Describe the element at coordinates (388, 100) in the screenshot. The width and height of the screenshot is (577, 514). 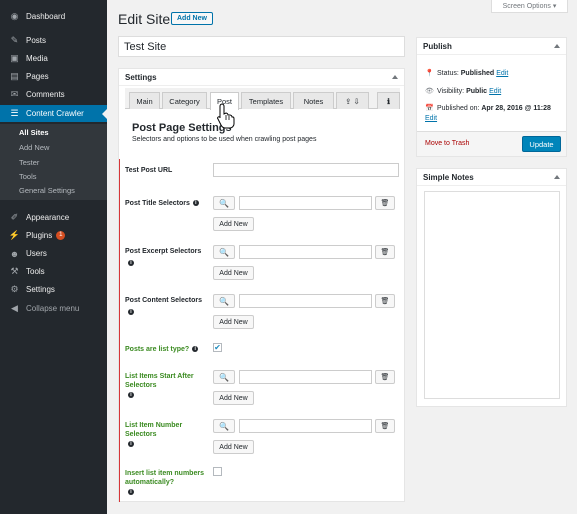
I see `tab-info-icon: ℹ` at that location.